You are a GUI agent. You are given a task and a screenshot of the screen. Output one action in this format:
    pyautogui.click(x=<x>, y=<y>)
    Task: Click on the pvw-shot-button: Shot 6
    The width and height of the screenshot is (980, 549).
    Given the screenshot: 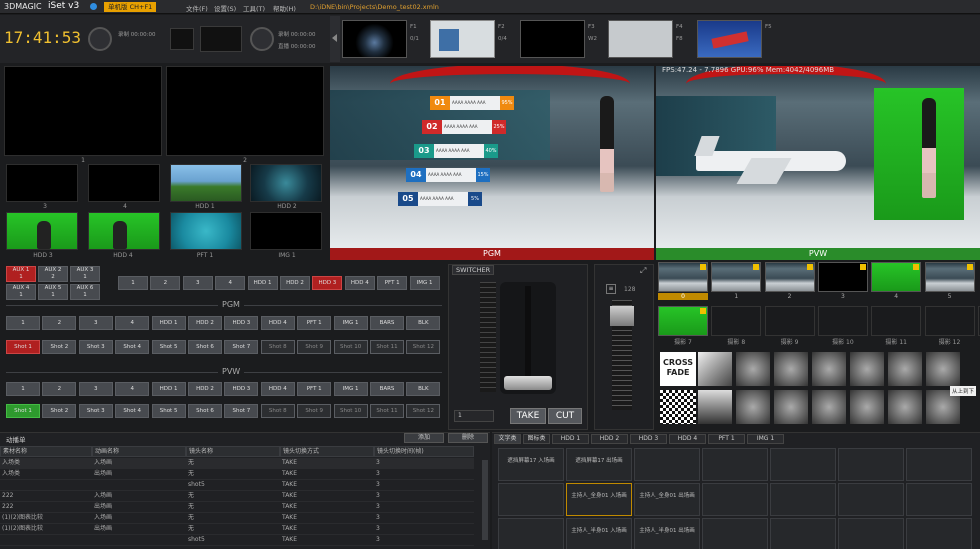 What is the action you would take?
    pyautogui.click(x=205, y=411)
    